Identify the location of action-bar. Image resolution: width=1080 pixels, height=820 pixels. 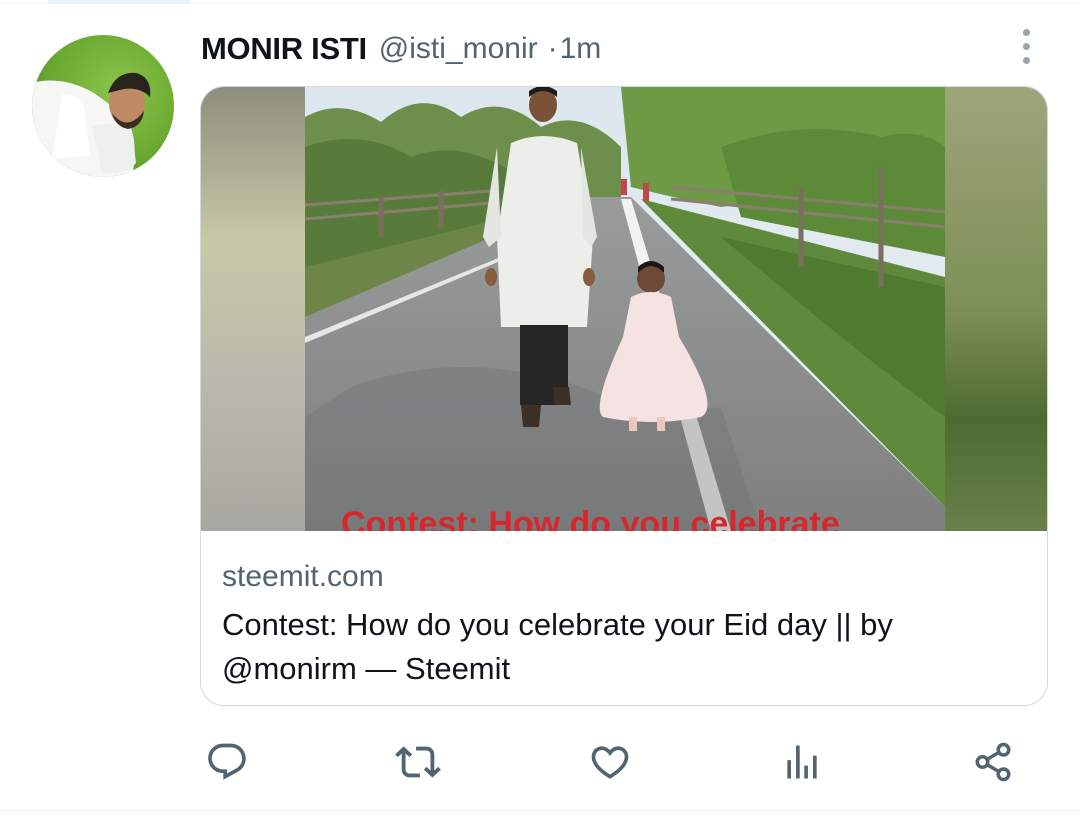
(540, 762).